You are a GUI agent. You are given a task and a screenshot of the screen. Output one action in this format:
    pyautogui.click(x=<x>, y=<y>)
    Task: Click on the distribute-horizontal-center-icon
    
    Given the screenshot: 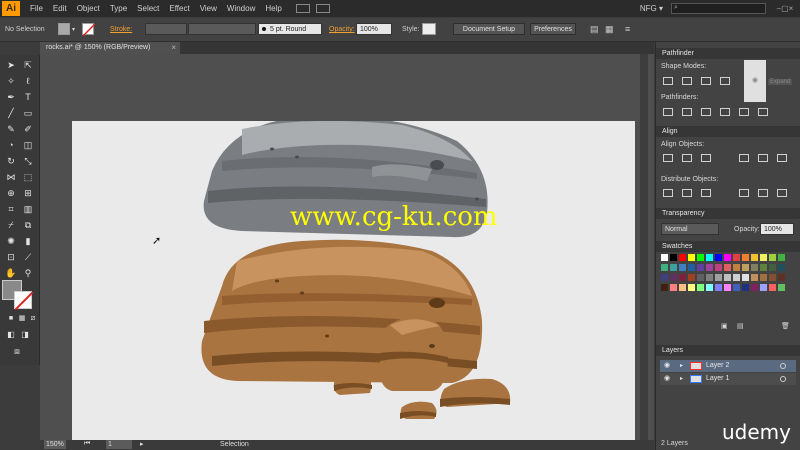 What is the action you would take?
    pyautogui.click(x=763, y=193)
    